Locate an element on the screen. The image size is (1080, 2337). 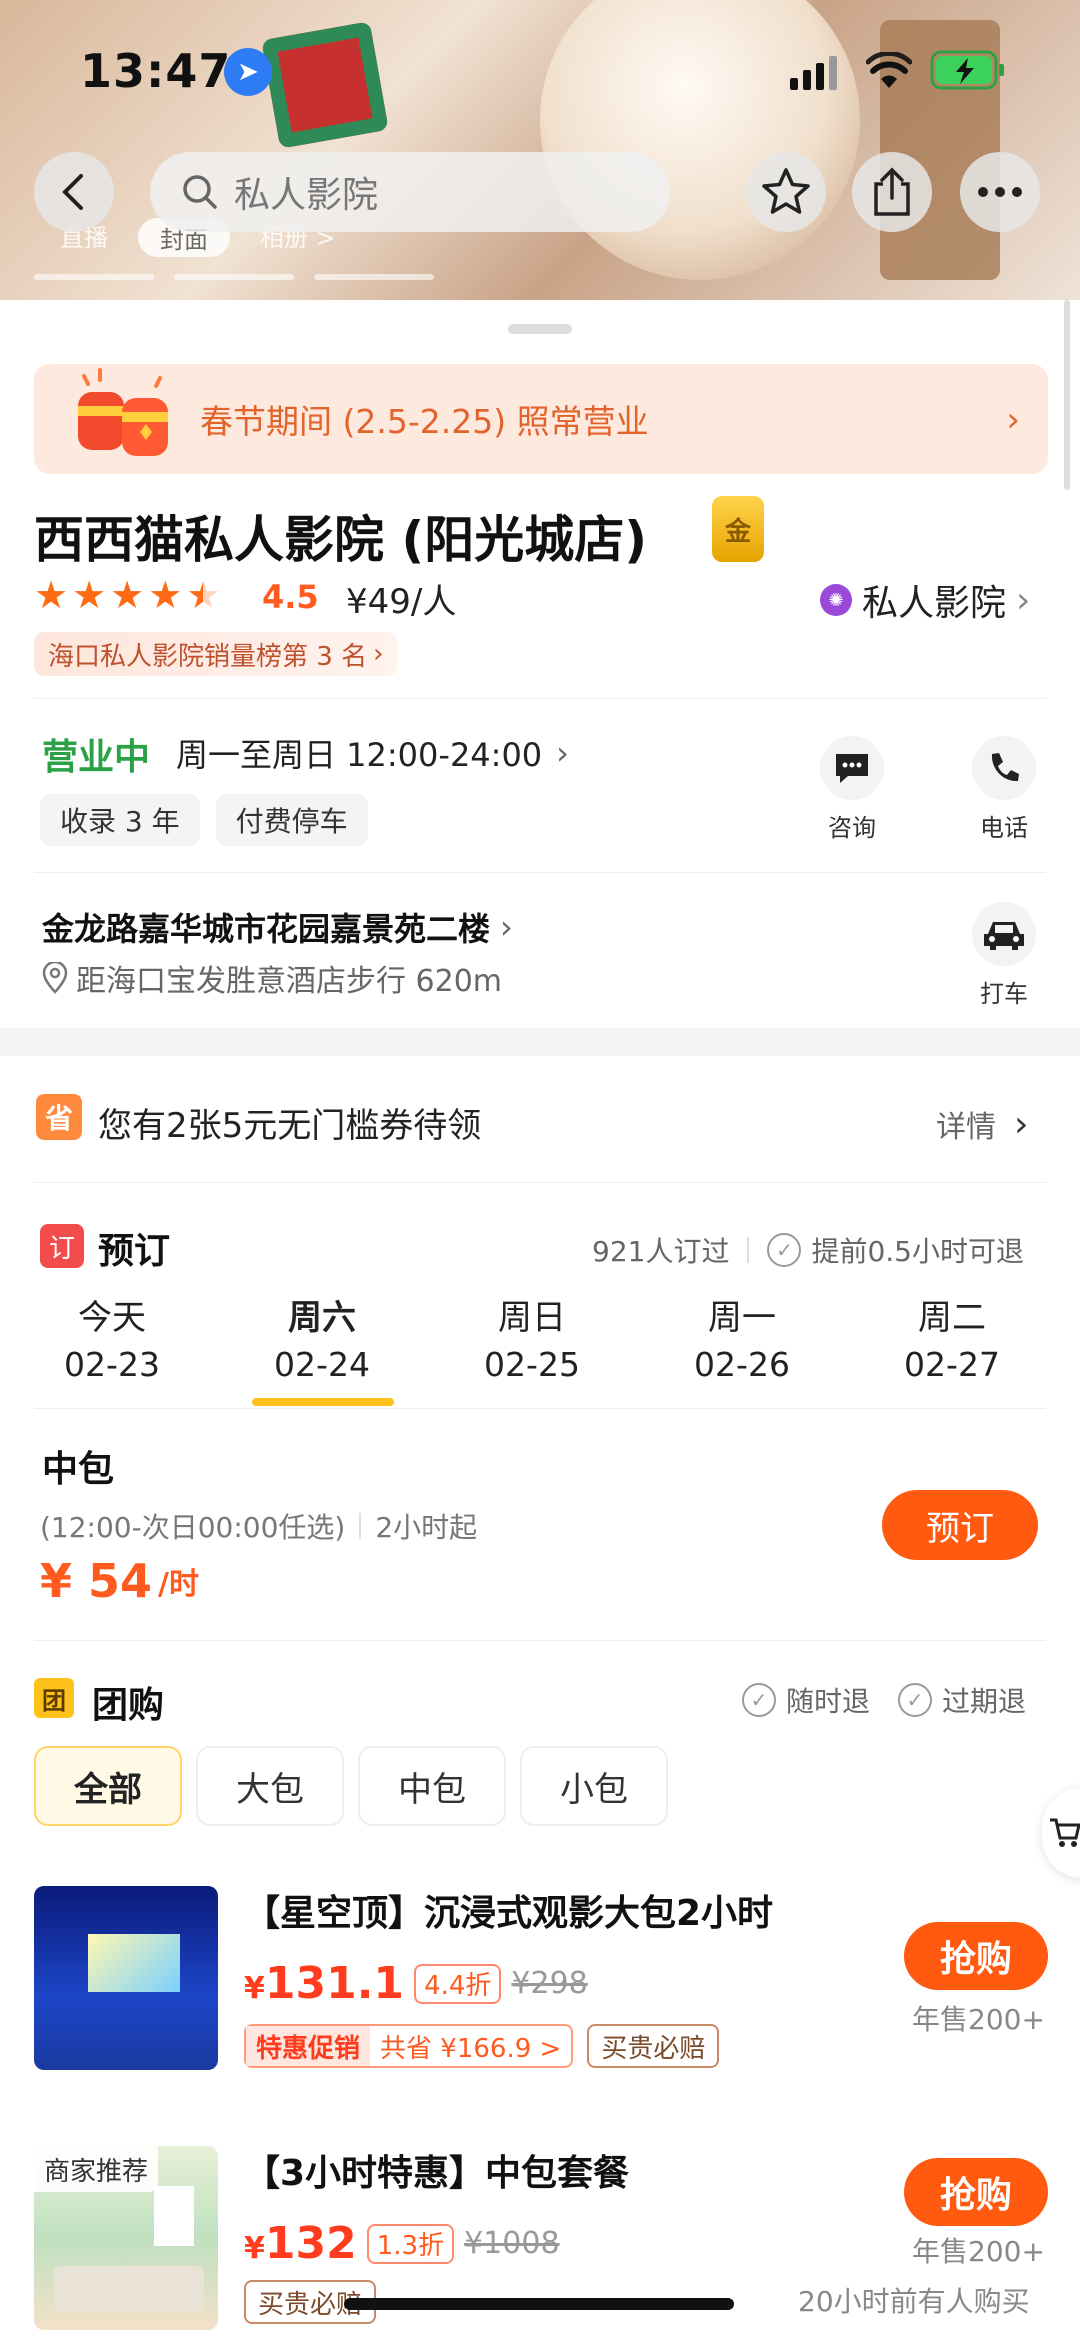
search-input: 私人影院 is located at coordinates (410, 192).